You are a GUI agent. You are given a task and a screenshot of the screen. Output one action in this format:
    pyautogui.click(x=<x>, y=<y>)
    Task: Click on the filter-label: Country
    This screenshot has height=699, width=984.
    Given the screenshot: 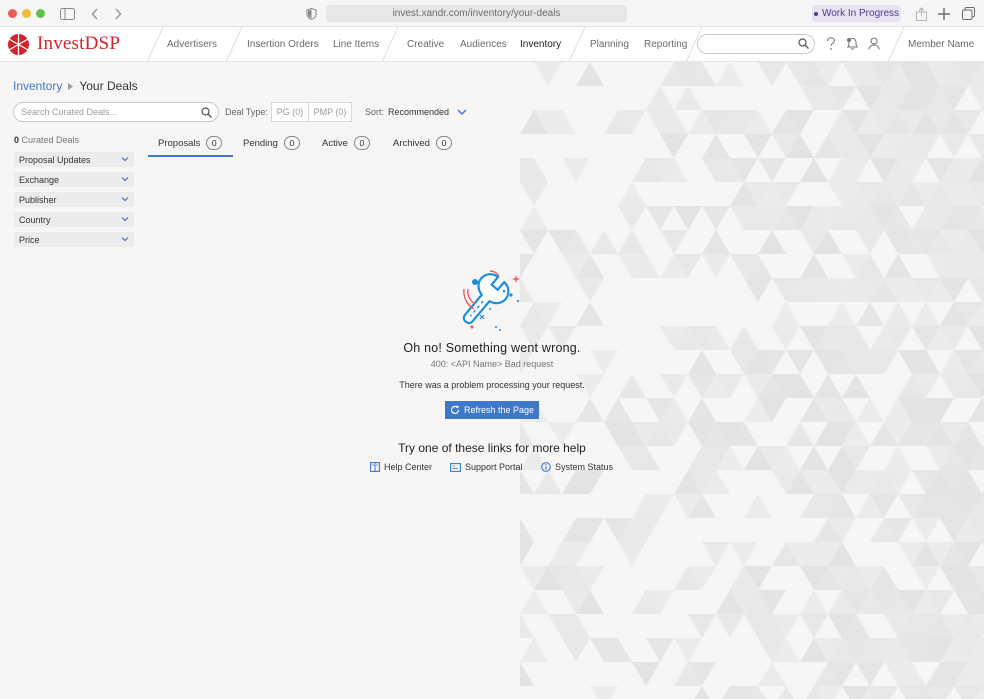 What is the action you would take?
    pyautogui.click(x=35, y=219)
    